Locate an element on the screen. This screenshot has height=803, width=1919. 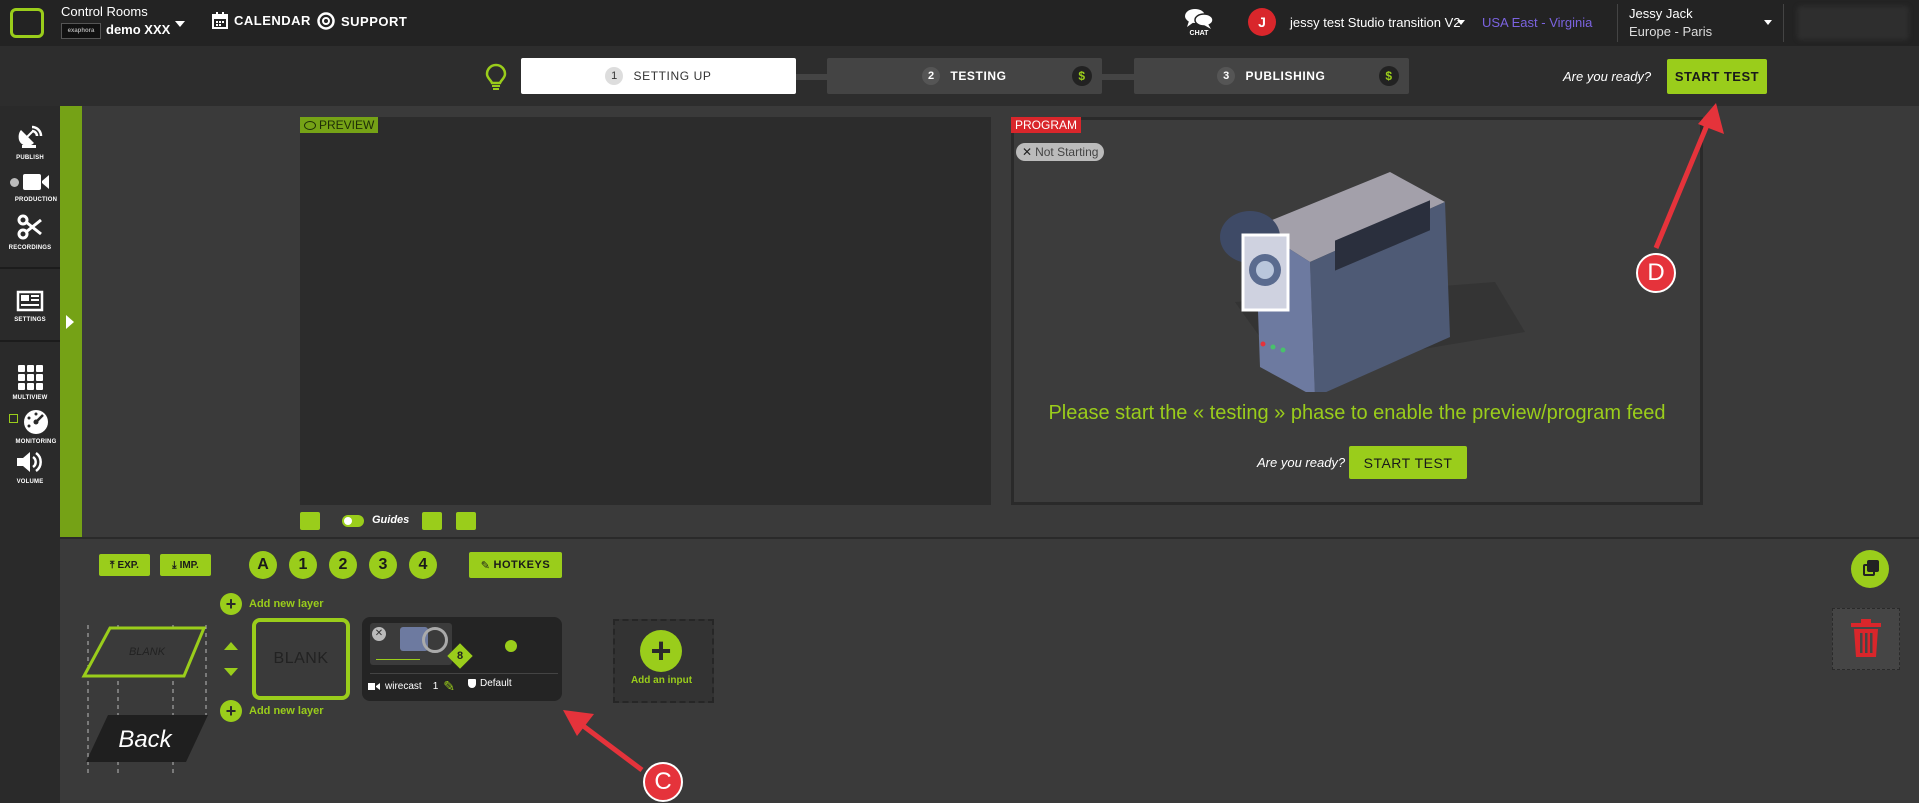
nav-calendar: CALENDAR is located at coordinates (261, 20).